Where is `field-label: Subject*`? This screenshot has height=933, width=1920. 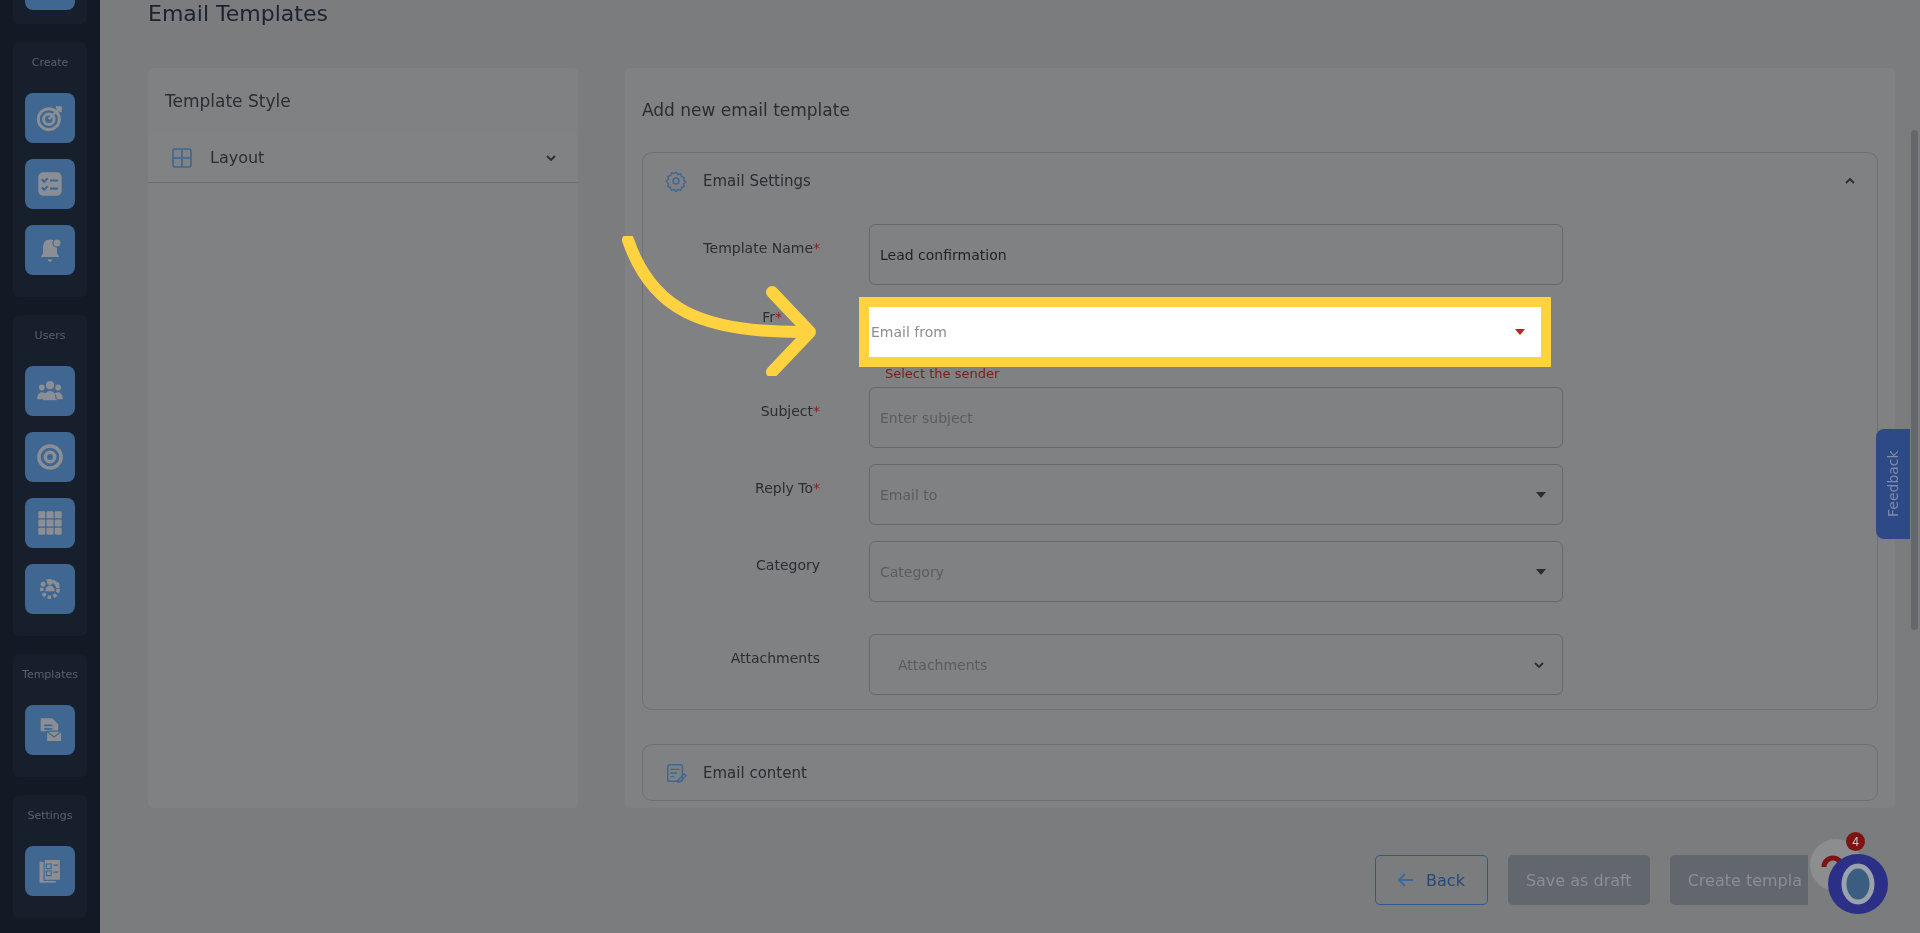
field-label: Subject* is located at coordinates (789, 411).